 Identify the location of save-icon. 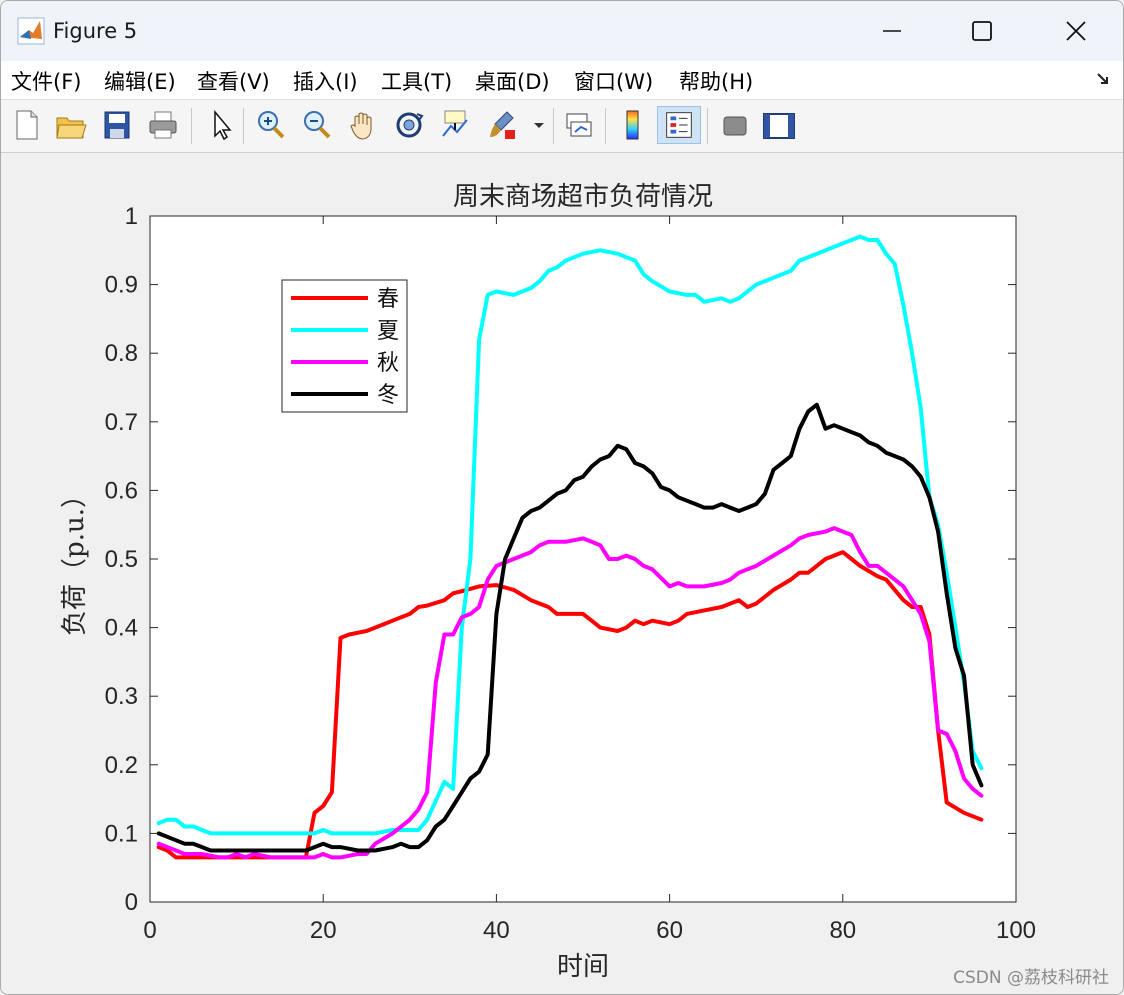
(117, 125).